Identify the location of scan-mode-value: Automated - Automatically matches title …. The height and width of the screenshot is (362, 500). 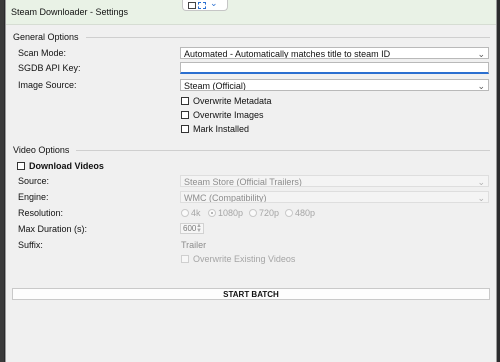
(287, 54).